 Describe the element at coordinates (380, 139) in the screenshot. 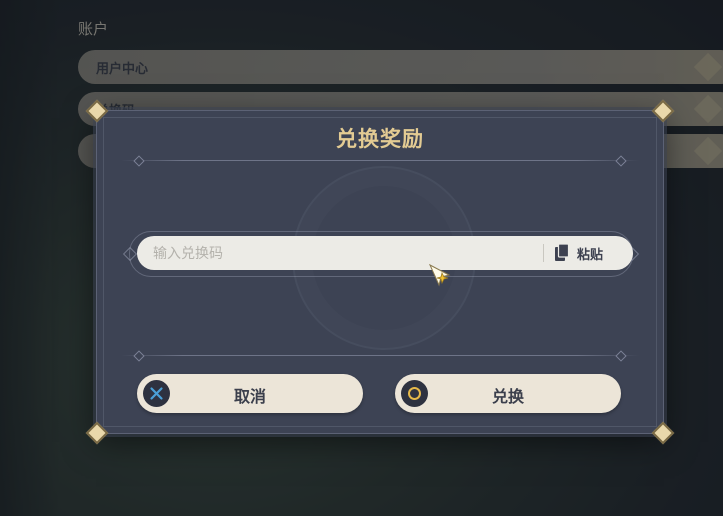

I see `dialog-title: 兑换奖励` at that location.